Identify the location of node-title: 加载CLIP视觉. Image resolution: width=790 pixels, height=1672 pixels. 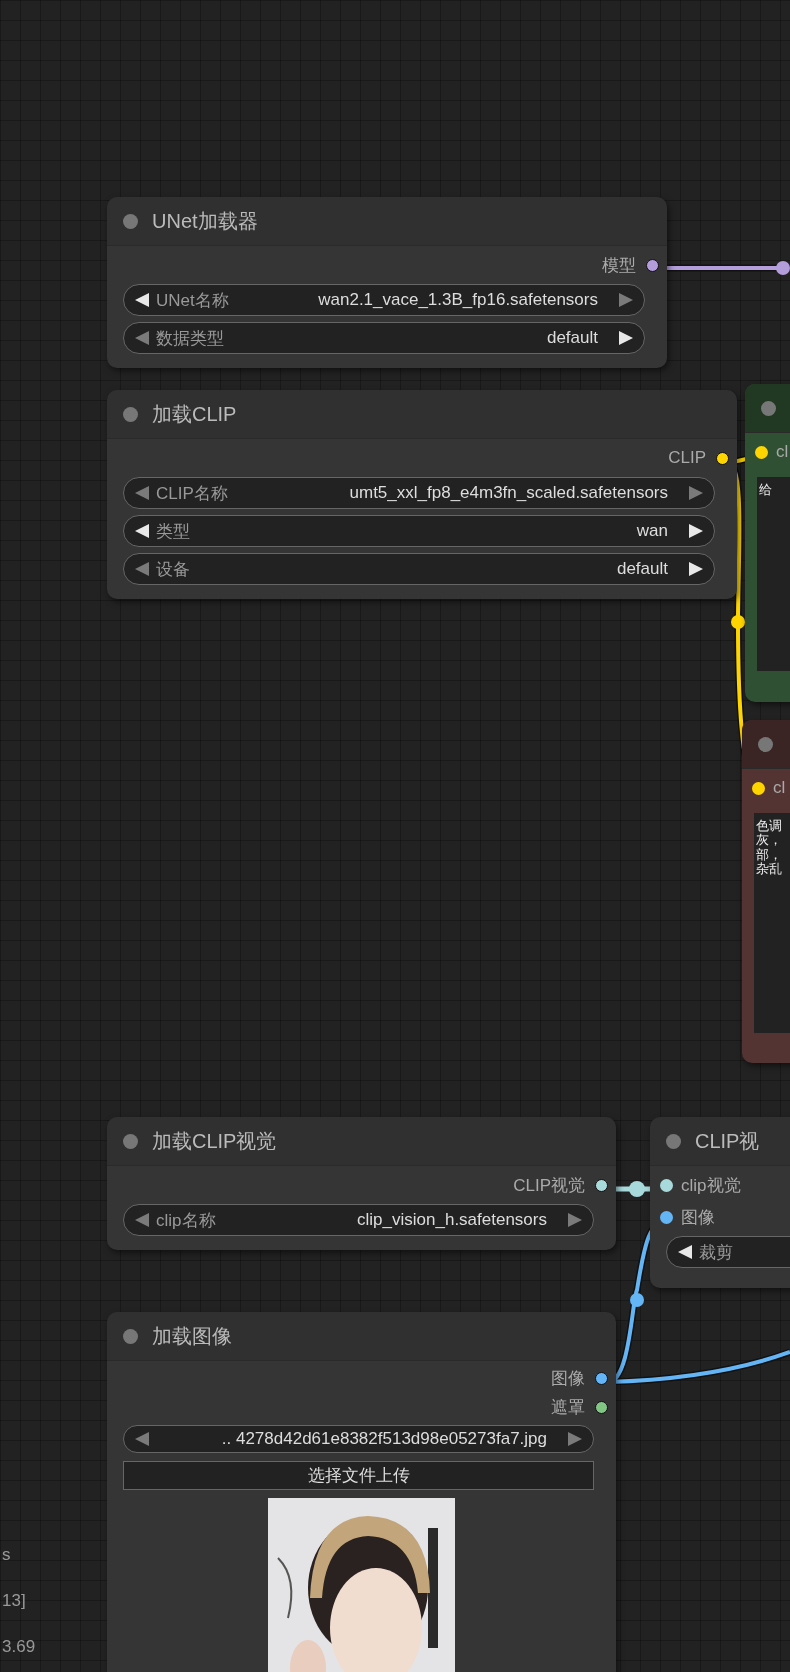
(214, 1141).